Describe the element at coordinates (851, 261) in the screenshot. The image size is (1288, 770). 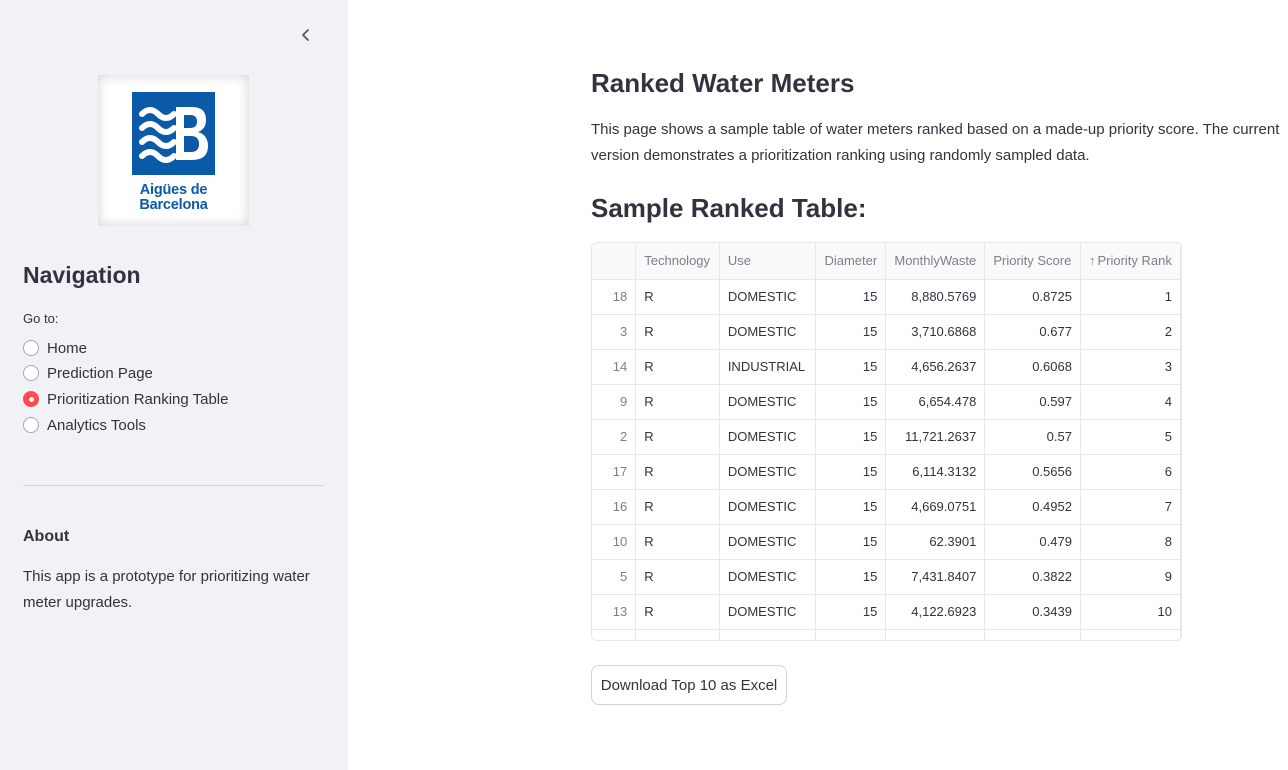
I see `column-header-diameter: Diameter` at that location.